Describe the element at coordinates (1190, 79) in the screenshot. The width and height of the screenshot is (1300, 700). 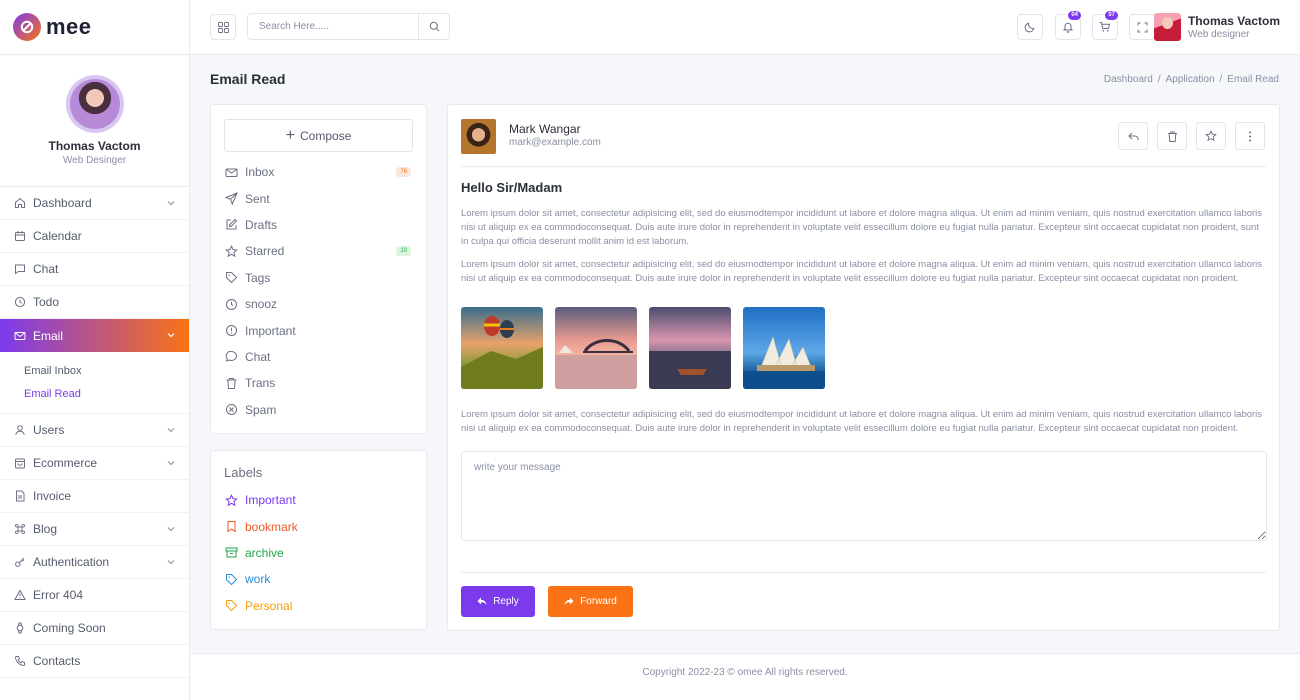
I see `breadcrumb-application: Application` at that location.